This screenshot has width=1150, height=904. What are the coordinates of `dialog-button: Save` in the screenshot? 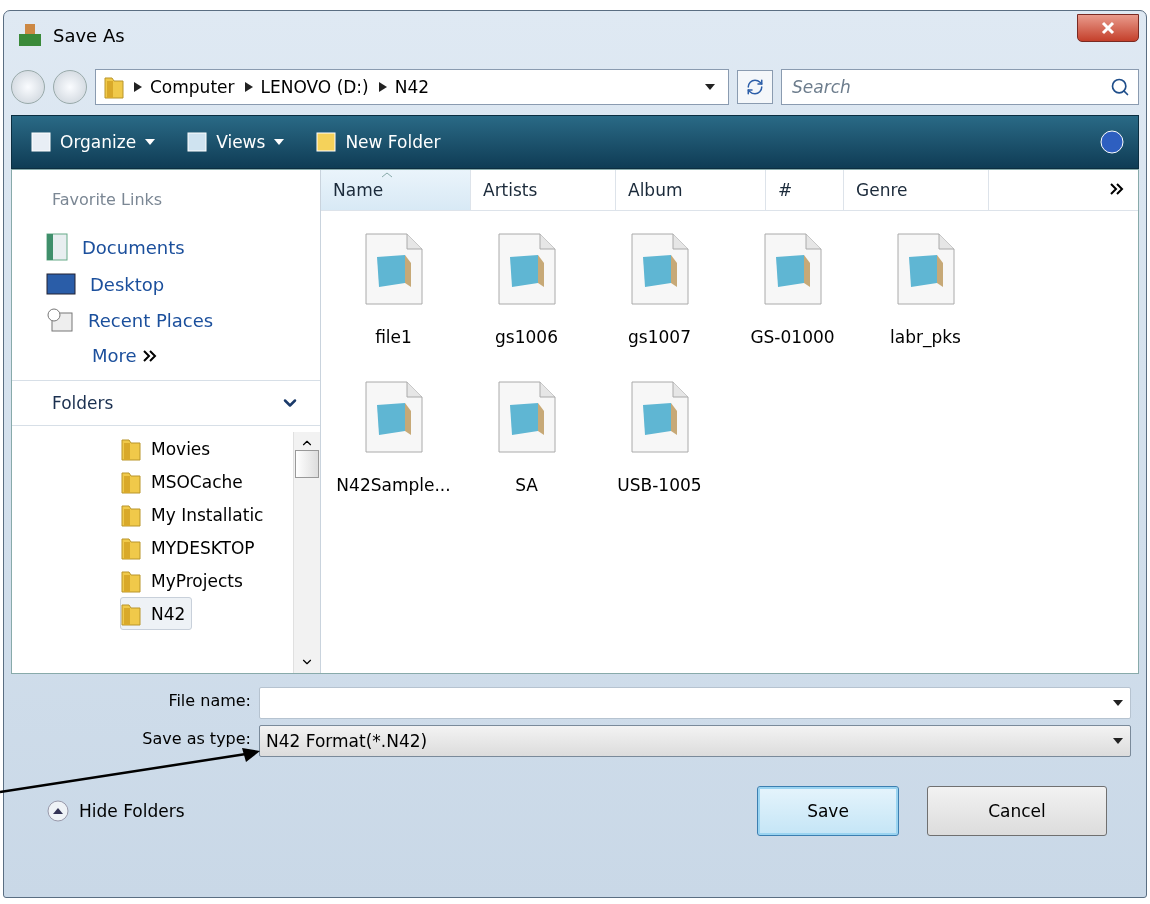 It's located at (828, 811).